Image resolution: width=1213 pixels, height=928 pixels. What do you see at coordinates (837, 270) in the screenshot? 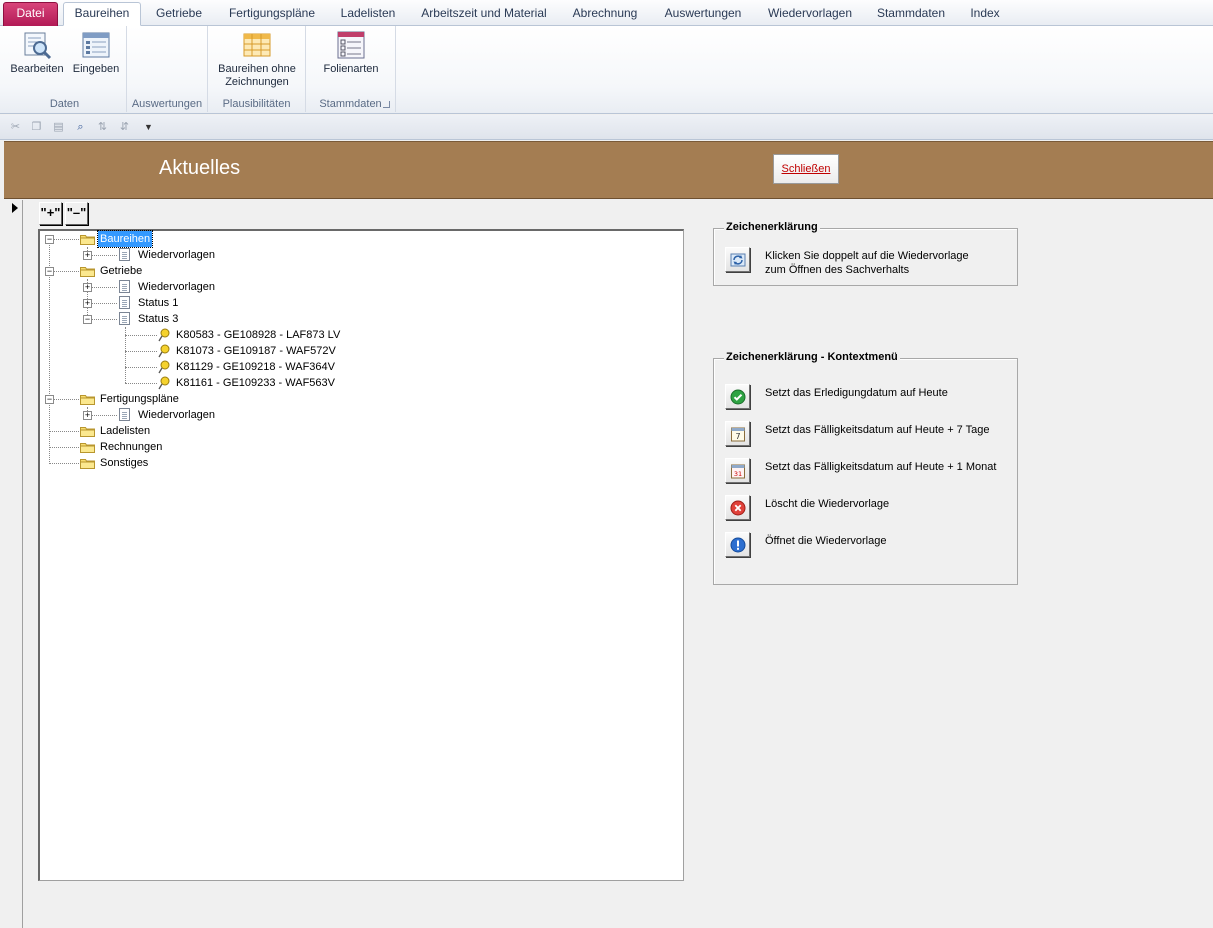
I see `legend-line-2: zum Öffnen des Sachverhalts` at bounding box center [837, 270].